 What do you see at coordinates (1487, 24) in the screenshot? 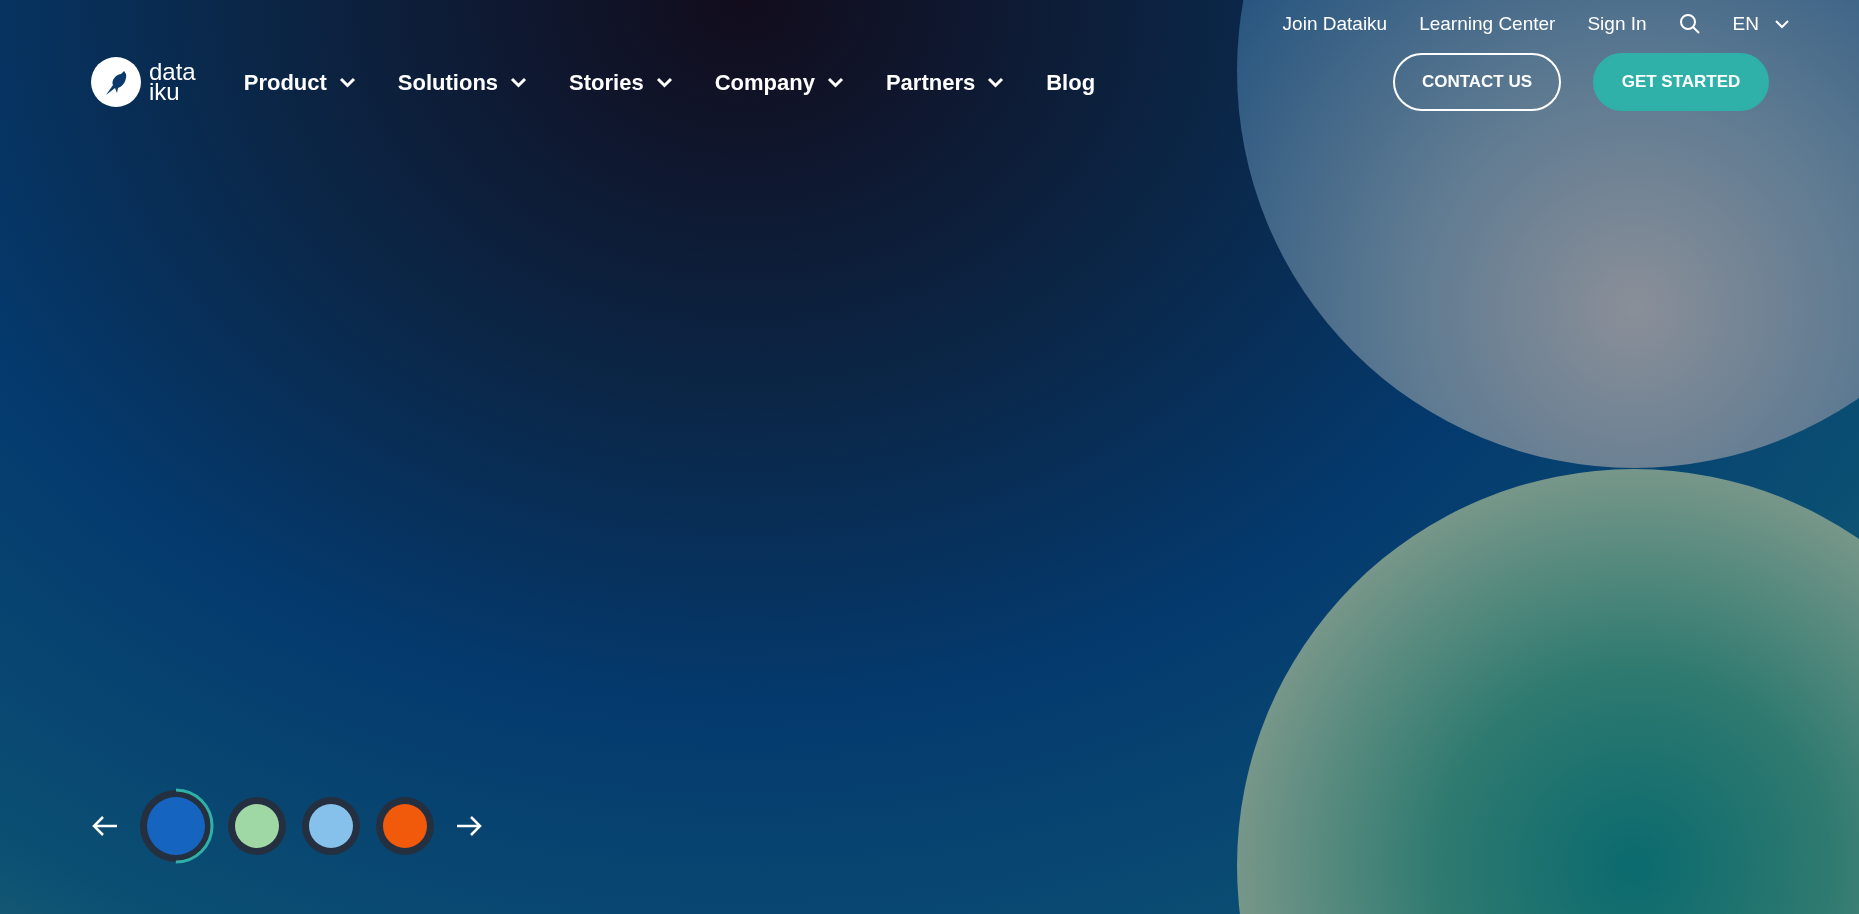
I see `top-link: Learning Center` at bounding box center [1487, 24].